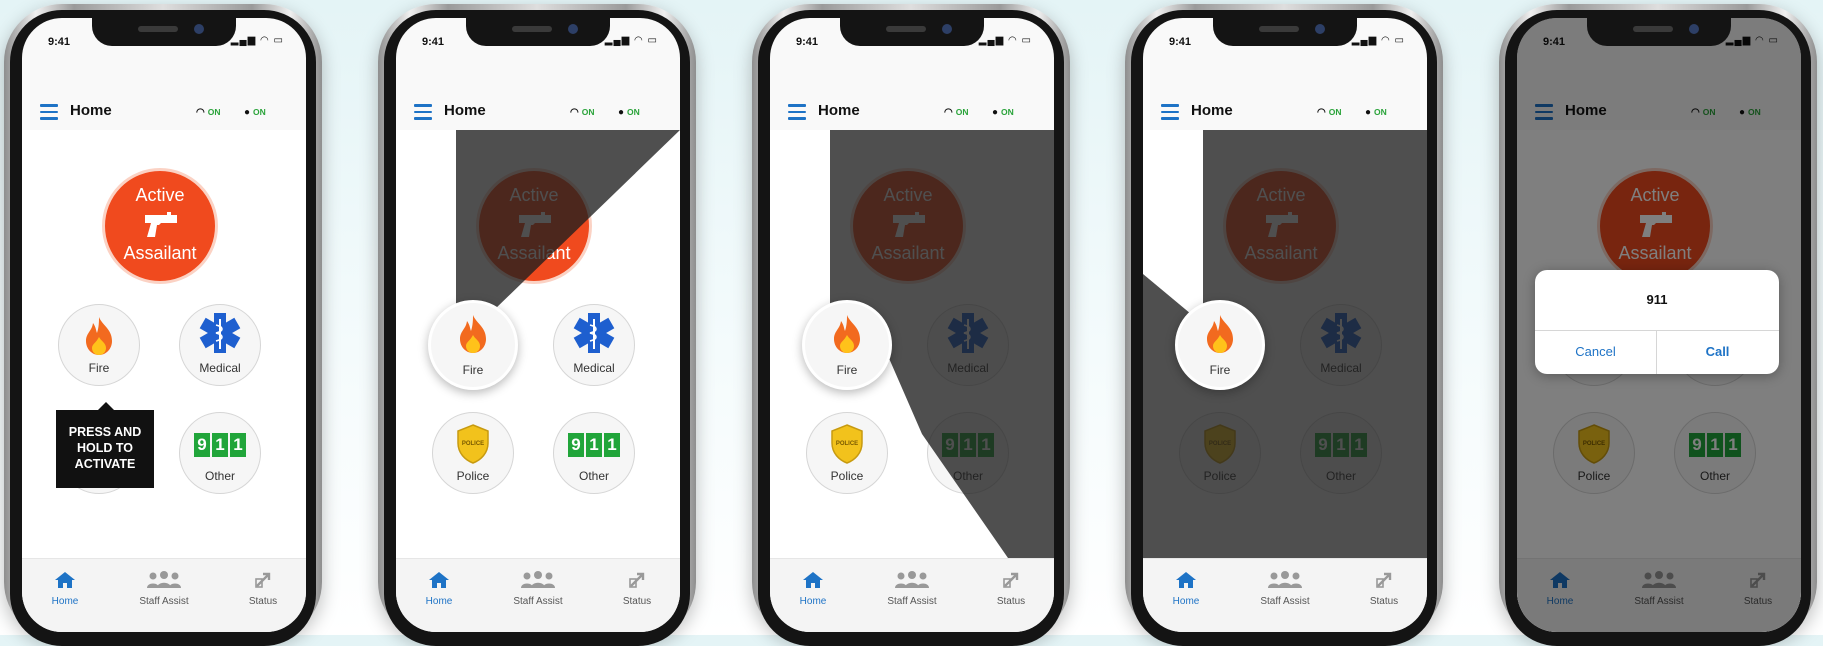  I want to click on police-label: Police, so click(847, 476).